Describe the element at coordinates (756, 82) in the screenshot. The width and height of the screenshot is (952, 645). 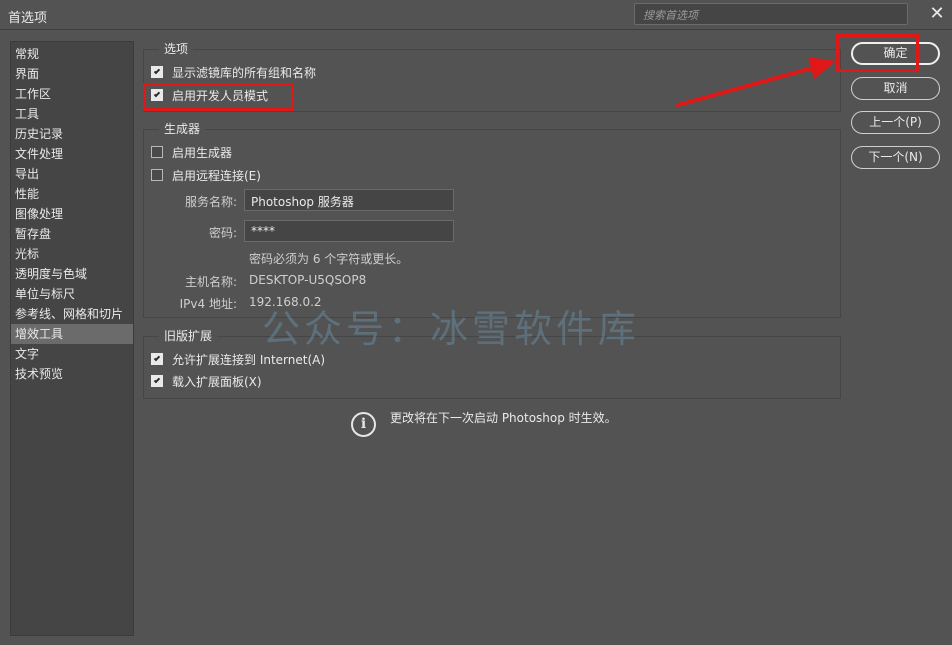
I see `red-arrow-icon` at that location.